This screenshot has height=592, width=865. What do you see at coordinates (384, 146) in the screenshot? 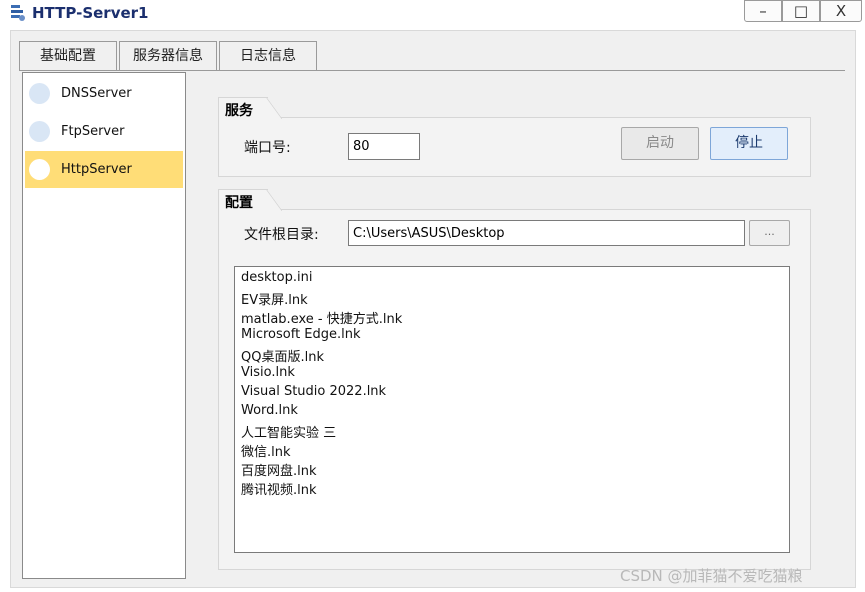
I see `port-input: 80` at bounding box center [384, 146].